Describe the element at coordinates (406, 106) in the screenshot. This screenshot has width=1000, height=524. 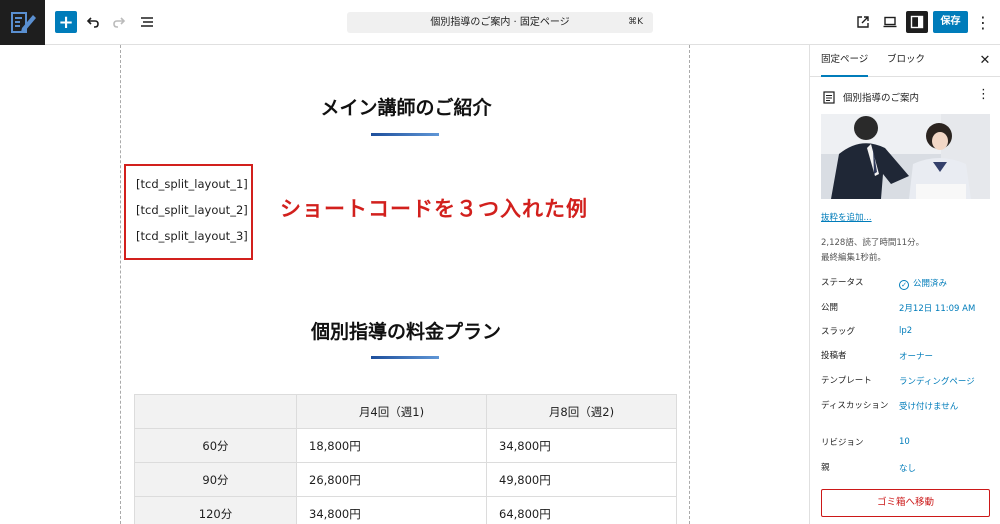
I see `heading-main-instructor: メイン講師のご紹介` at that location.